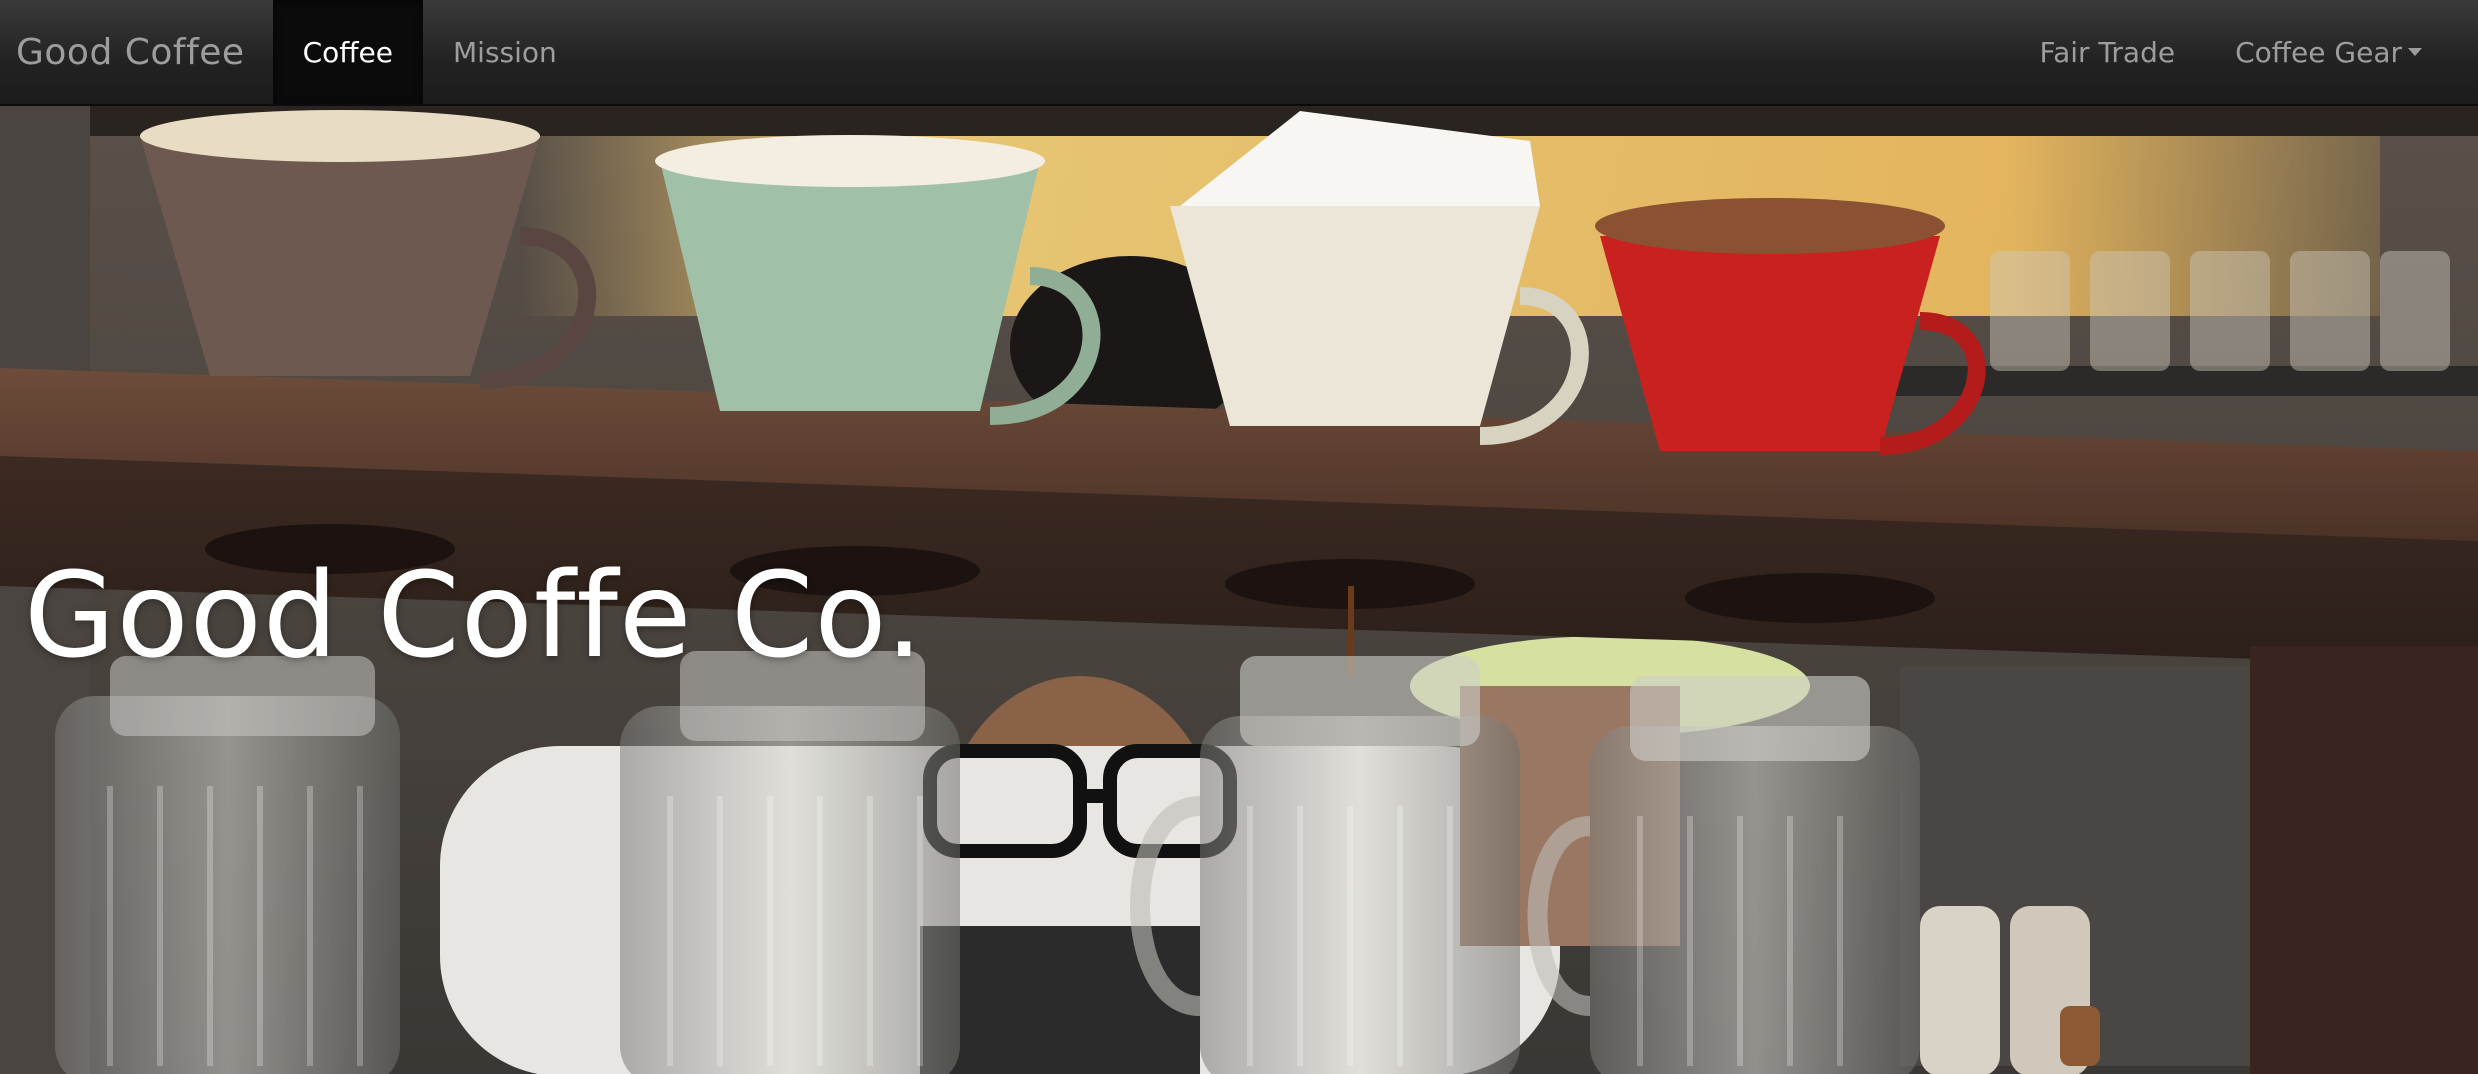  Describe the element at coordinates (130, 52) in the screenshot. I see `brand-link: Good Coffee` at that location.